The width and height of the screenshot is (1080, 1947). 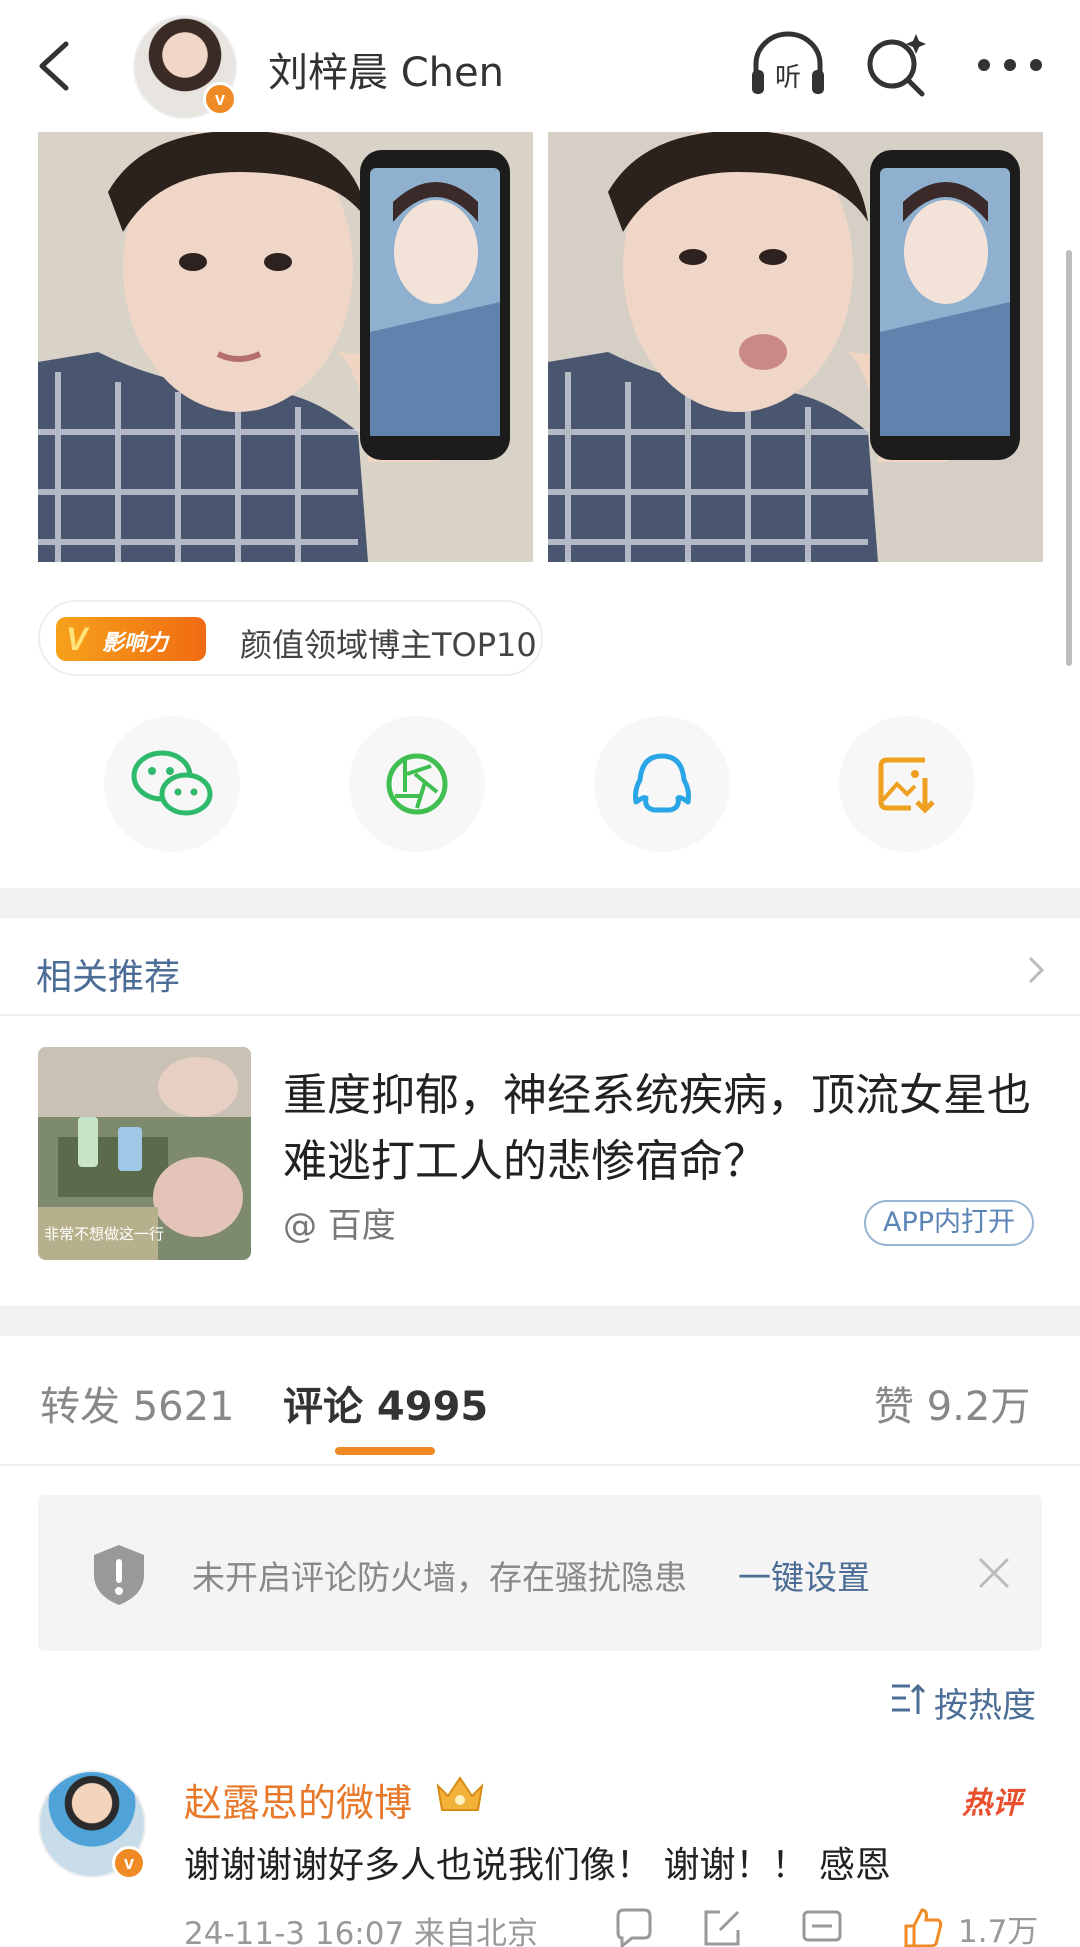 What do you see at coordinates (108, 977) in the screenshot?
I see `related-title: 相关推荐` at bounding box center [108, 977].